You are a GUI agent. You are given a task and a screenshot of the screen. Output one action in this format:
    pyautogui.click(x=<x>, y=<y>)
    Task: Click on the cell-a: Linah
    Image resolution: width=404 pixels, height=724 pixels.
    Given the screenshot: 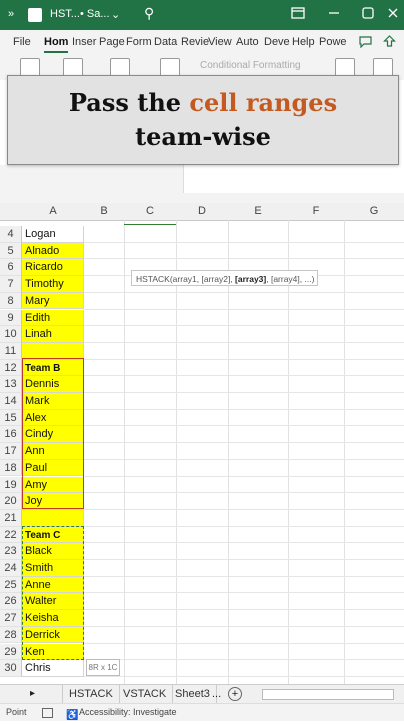 What is the action you would take?
    pyautogui.click(x=53, y=334)
    